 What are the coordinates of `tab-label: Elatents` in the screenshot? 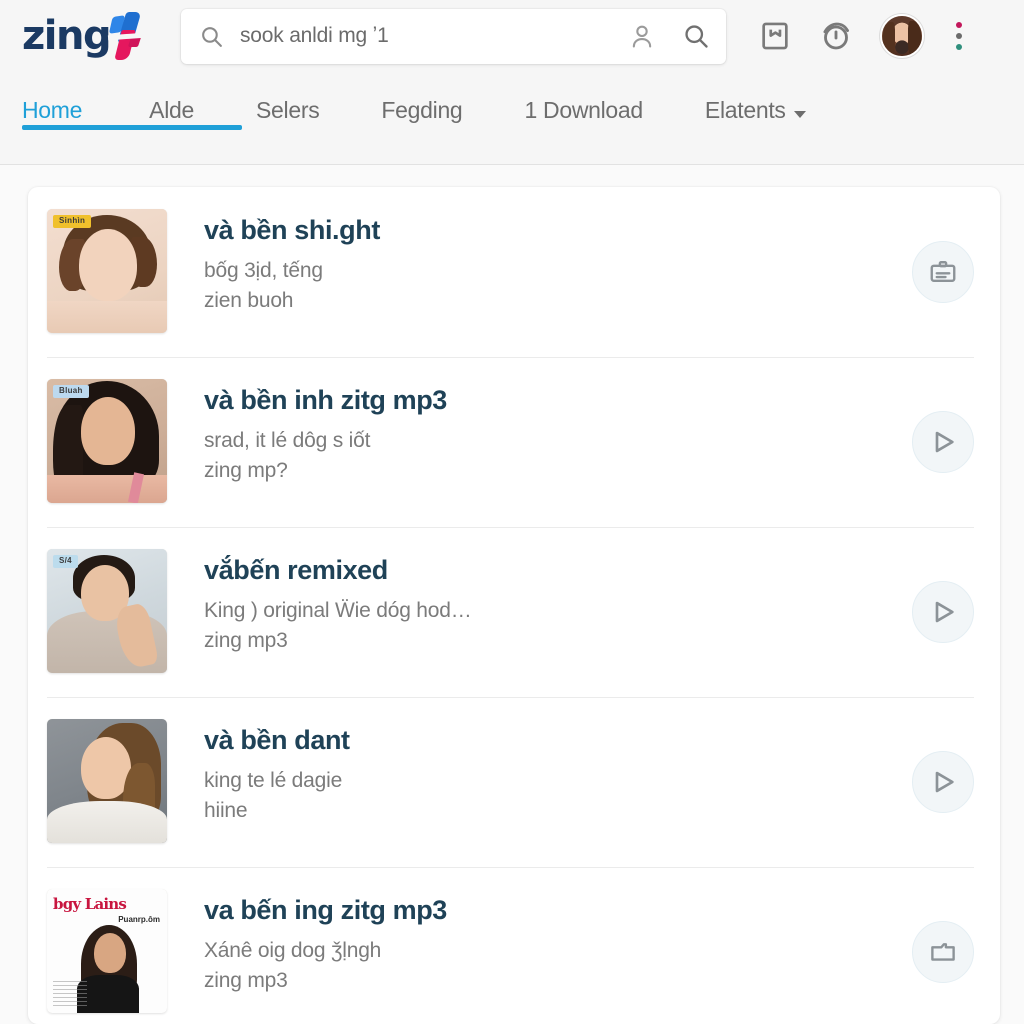 It's located at (745, 110).